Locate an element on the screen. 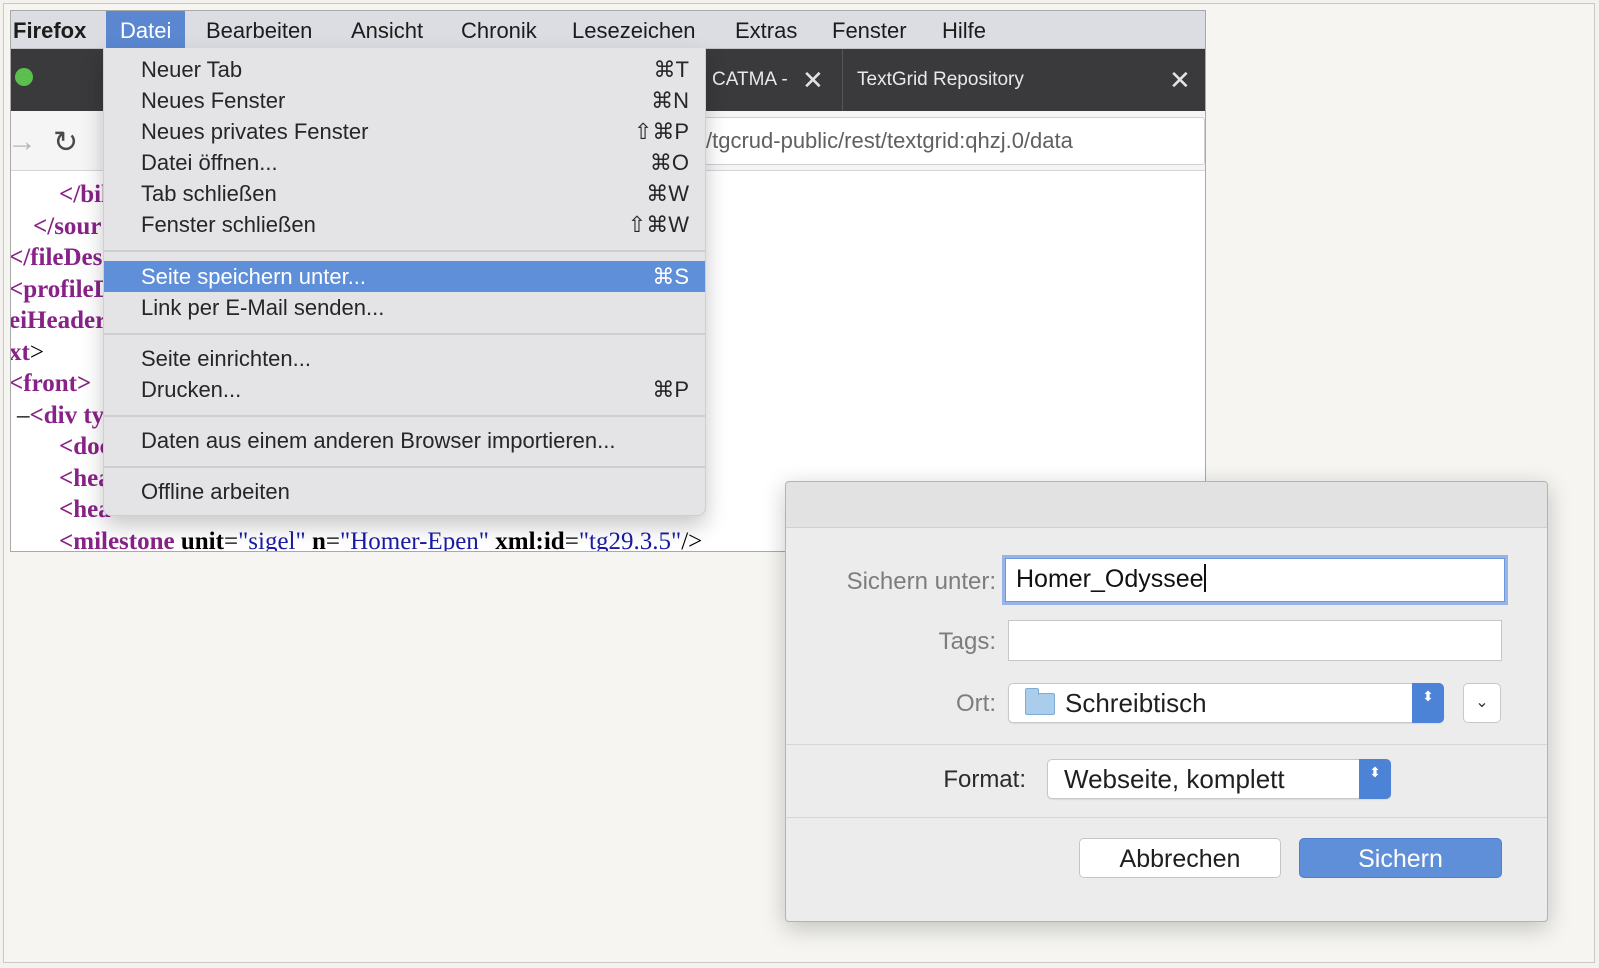  xml-tag: </bil is located at coordinates (83, 194).